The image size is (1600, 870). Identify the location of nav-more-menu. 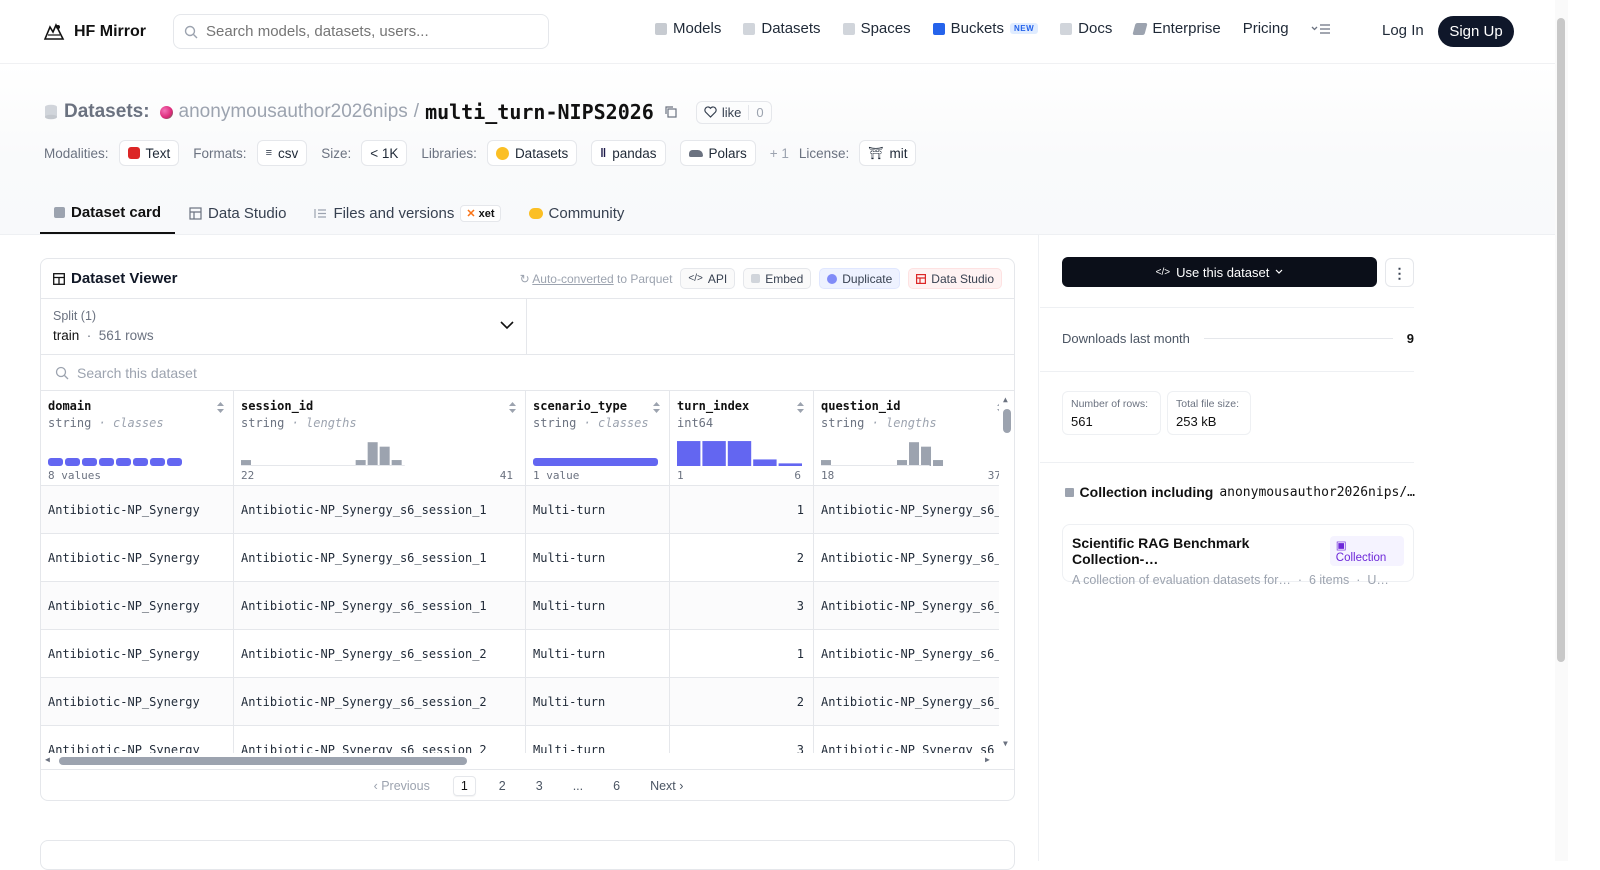
(1321, 29).